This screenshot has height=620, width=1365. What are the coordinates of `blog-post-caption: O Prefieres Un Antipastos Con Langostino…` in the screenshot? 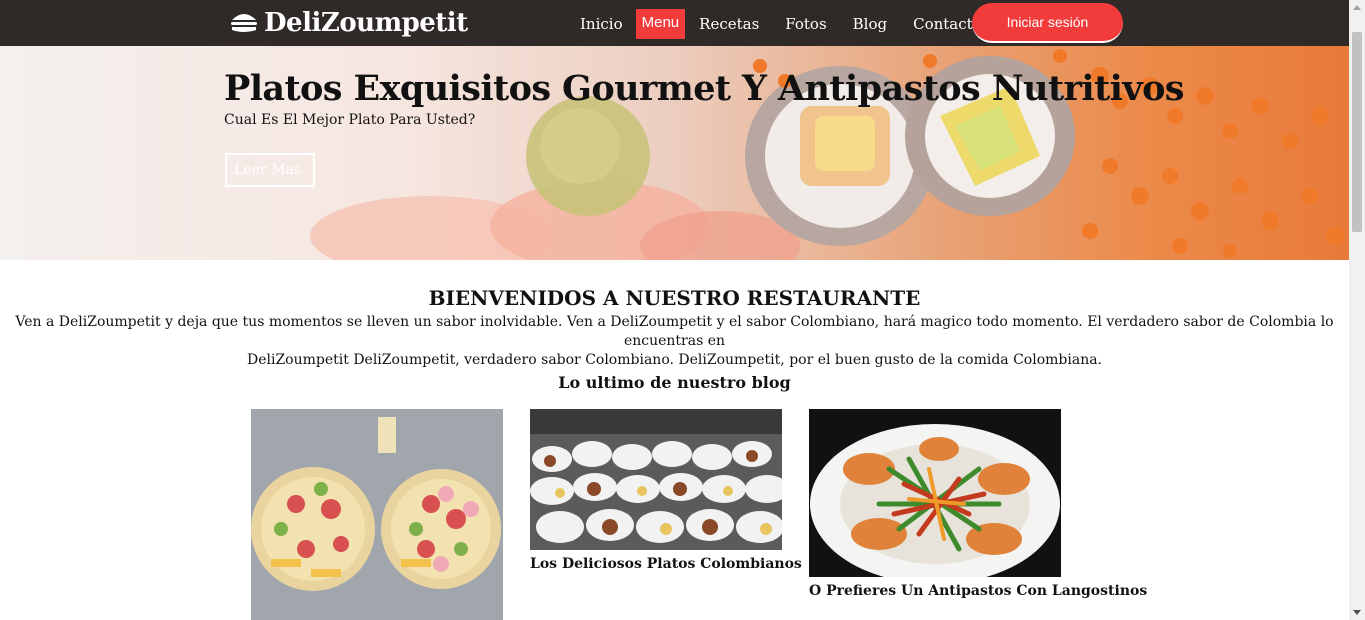 It's located at (978, 591).